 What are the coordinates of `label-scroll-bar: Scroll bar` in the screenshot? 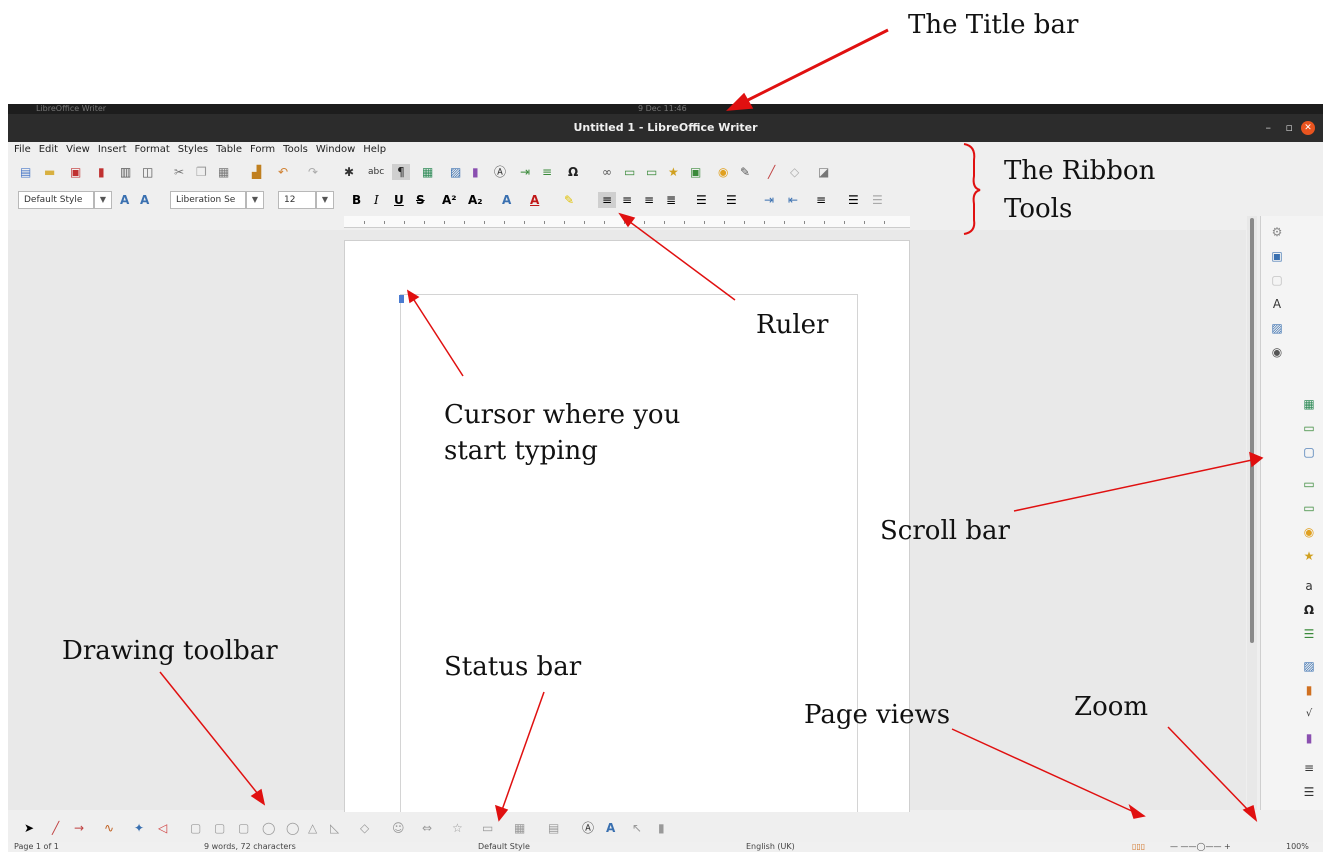 It's located at (945, 531).